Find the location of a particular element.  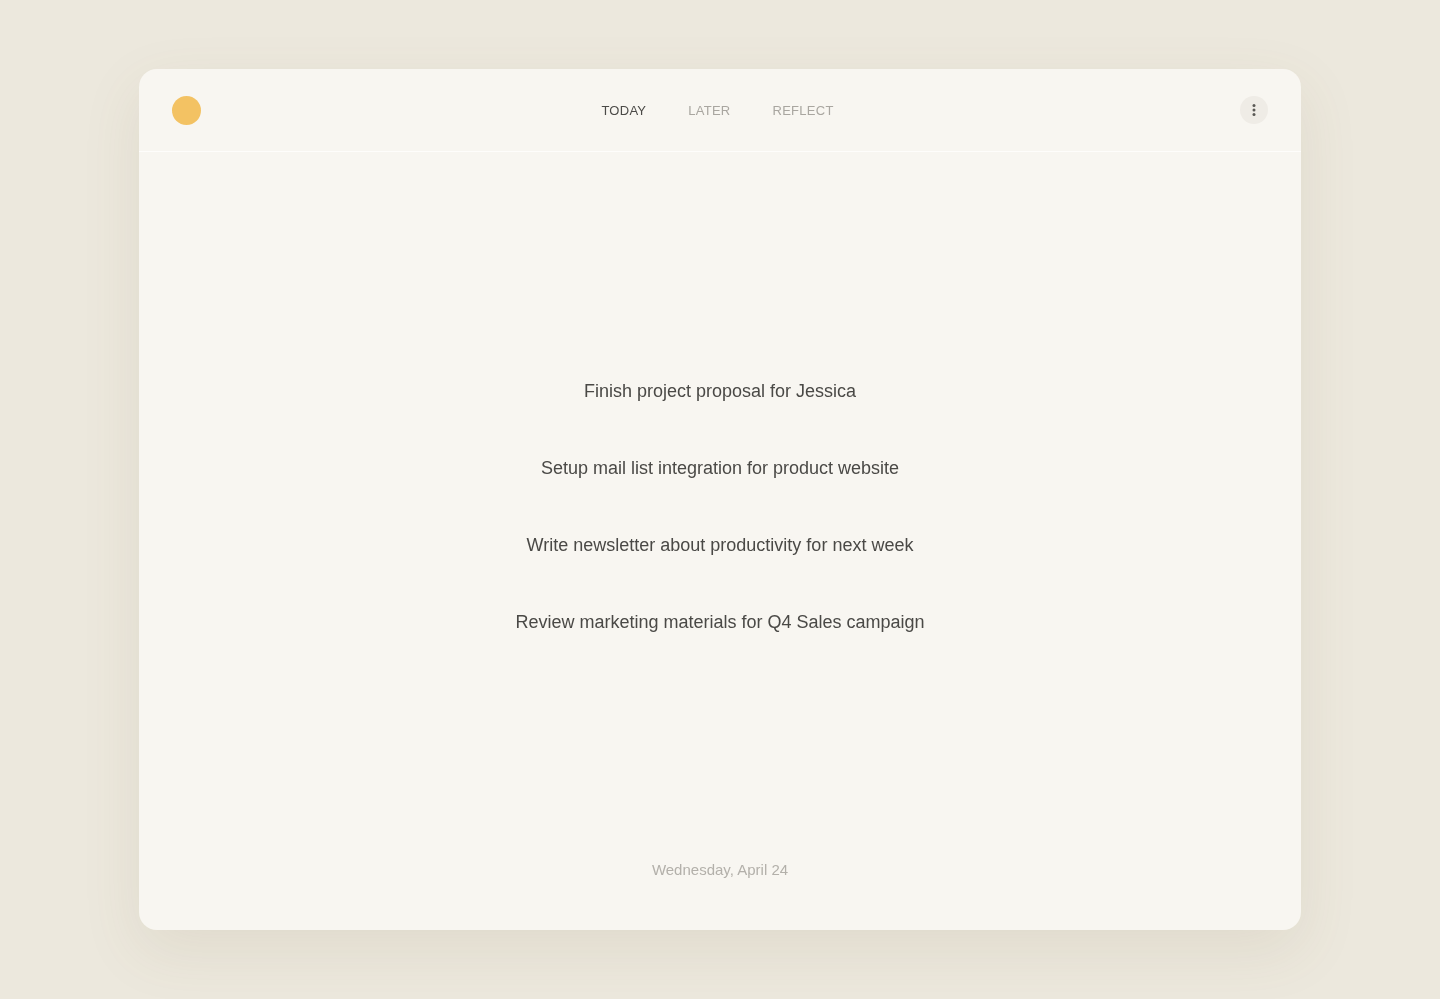

vertical-dots-icon is located at coordinates (1254, 110).